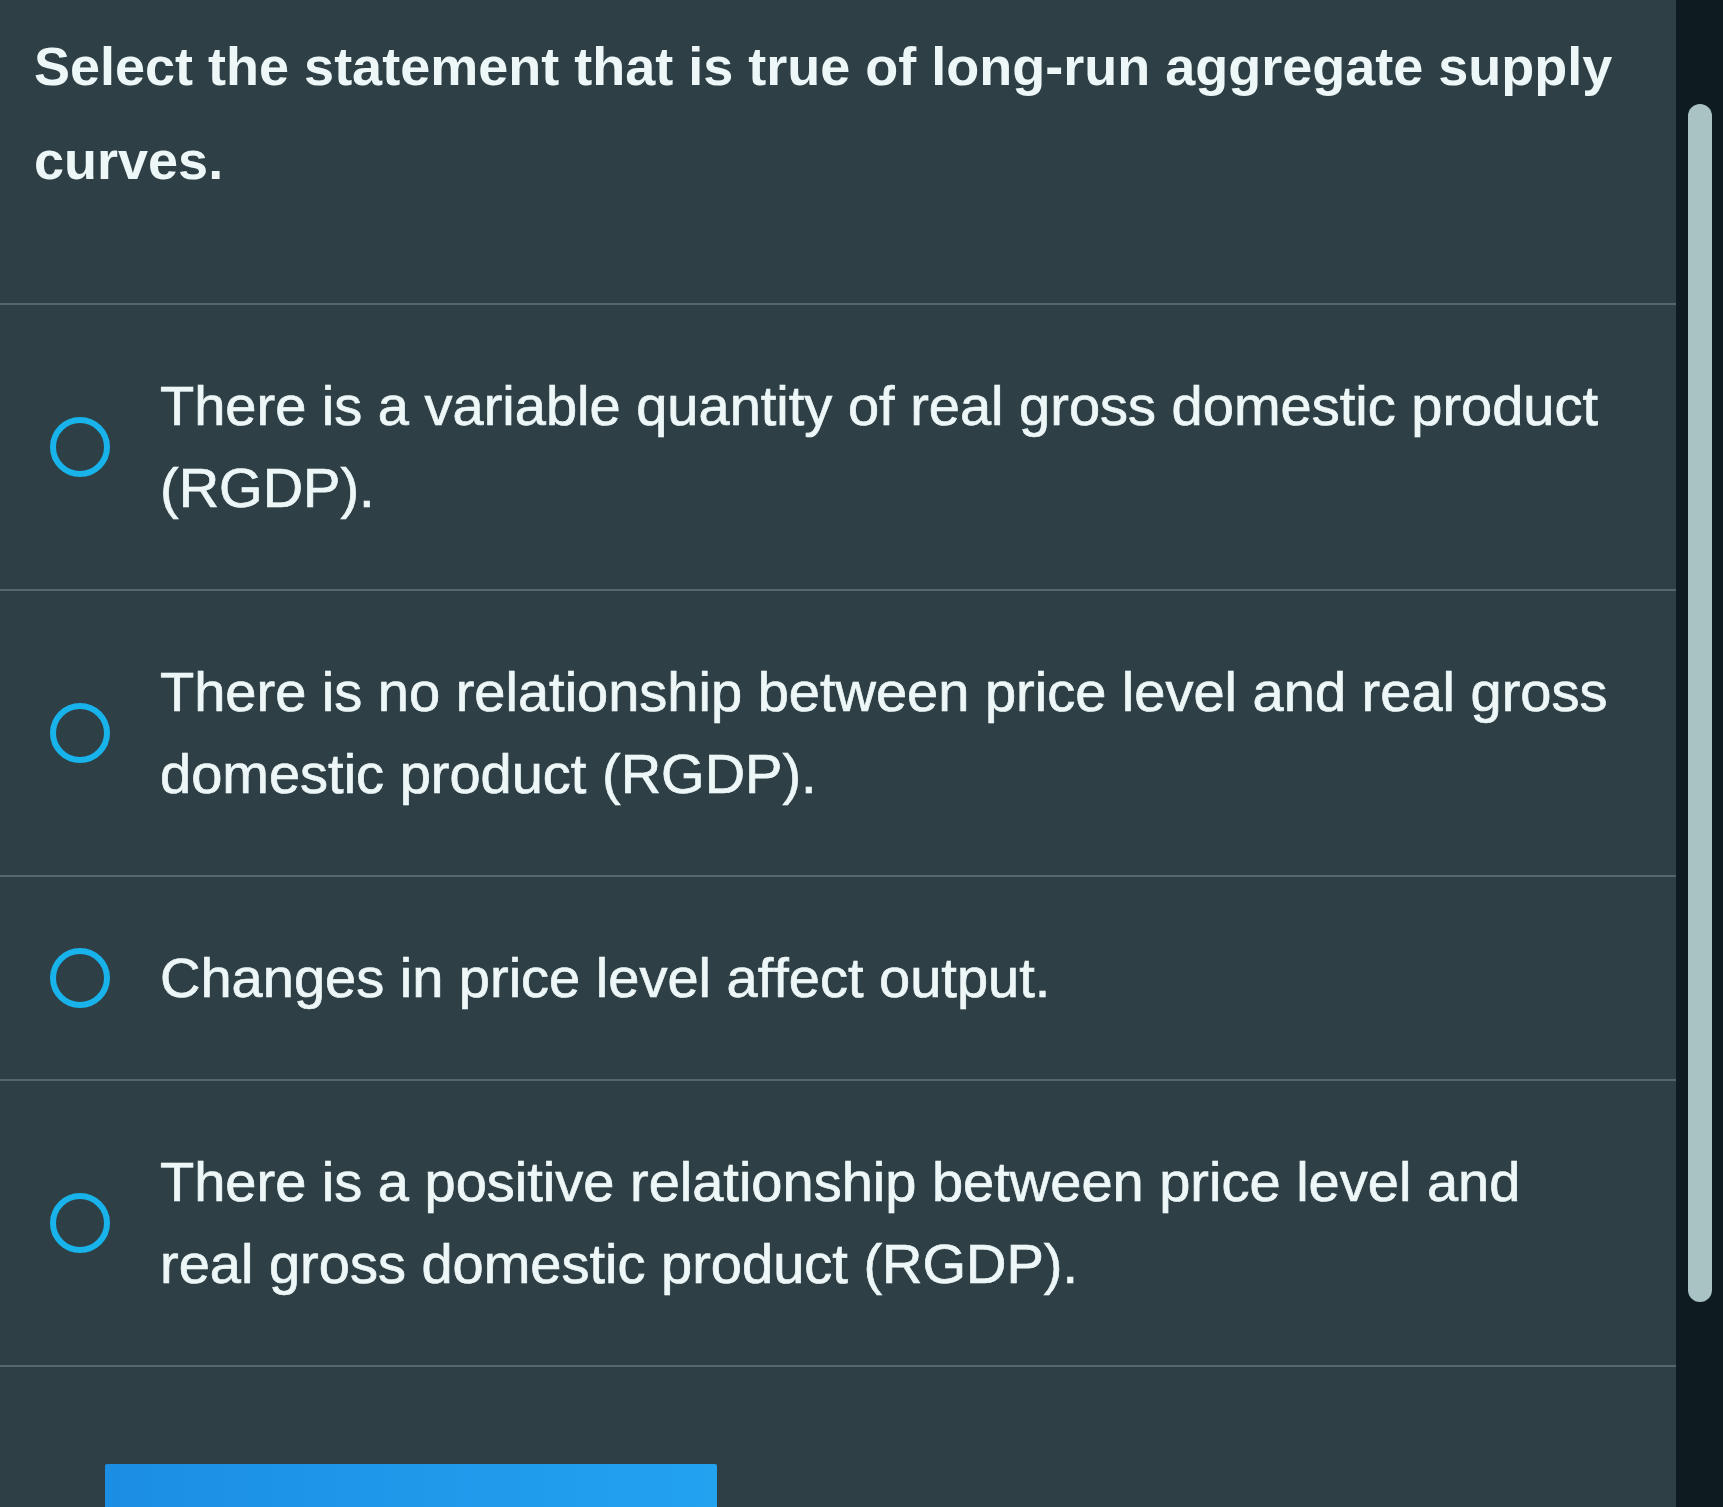 Image resolution: width=1723 pixels, height=1507 pixels. Describe the element at coordinates (841, 1223) in the screenshot. I see `option-text: There is a positive relationship between price level and real gross domestic product (RGDP).` at that location.